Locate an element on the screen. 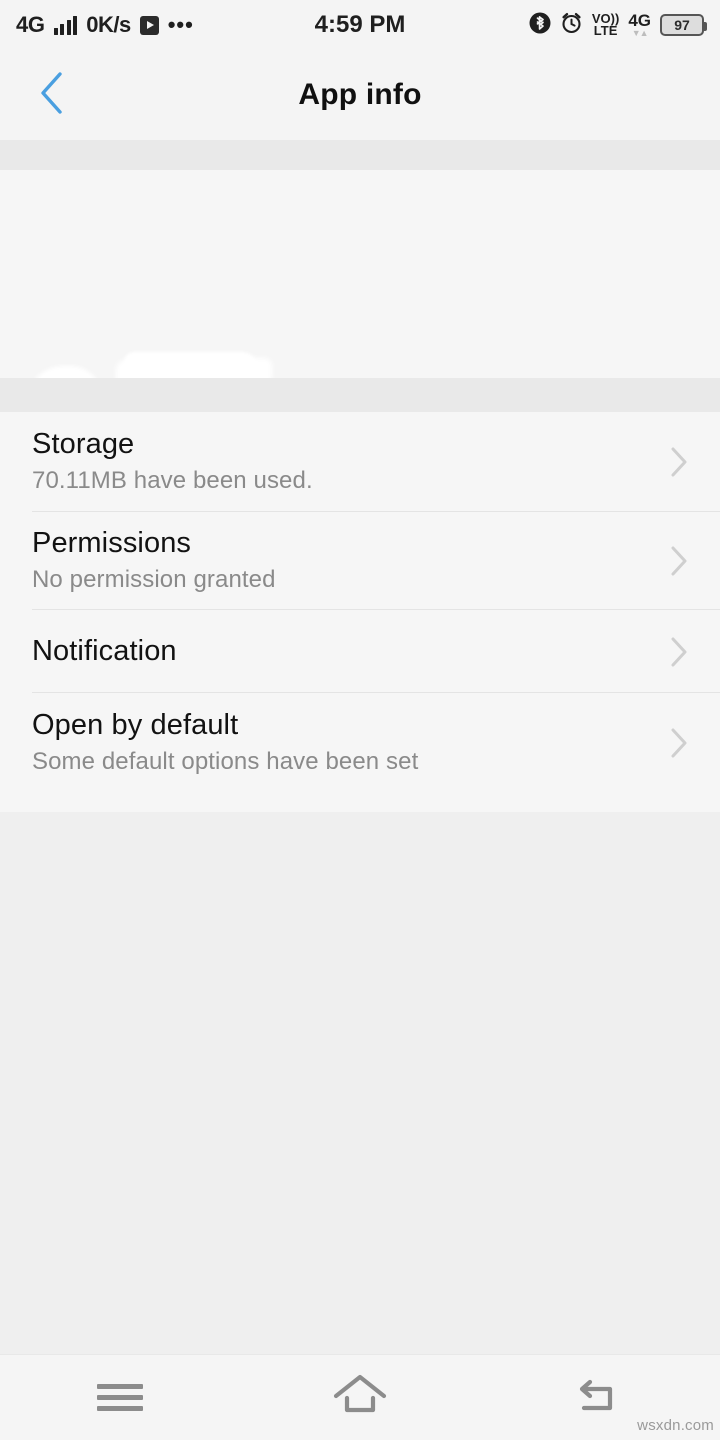  list-item-storage: Storage 70.11MB have been used. is located at coordinates (360, 462).